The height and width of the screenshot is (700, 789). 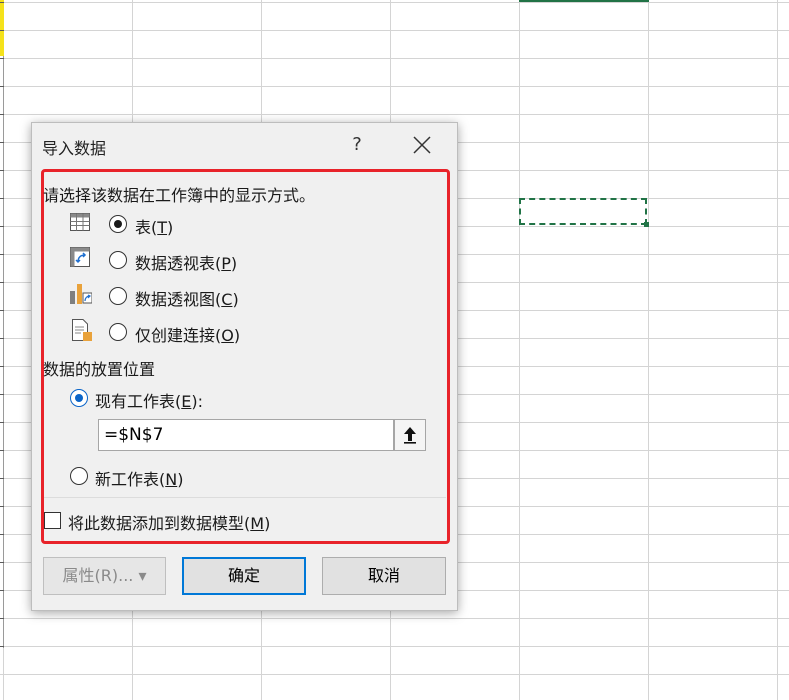 I want to click on radio-connection-only, so click(x=118, y=332).